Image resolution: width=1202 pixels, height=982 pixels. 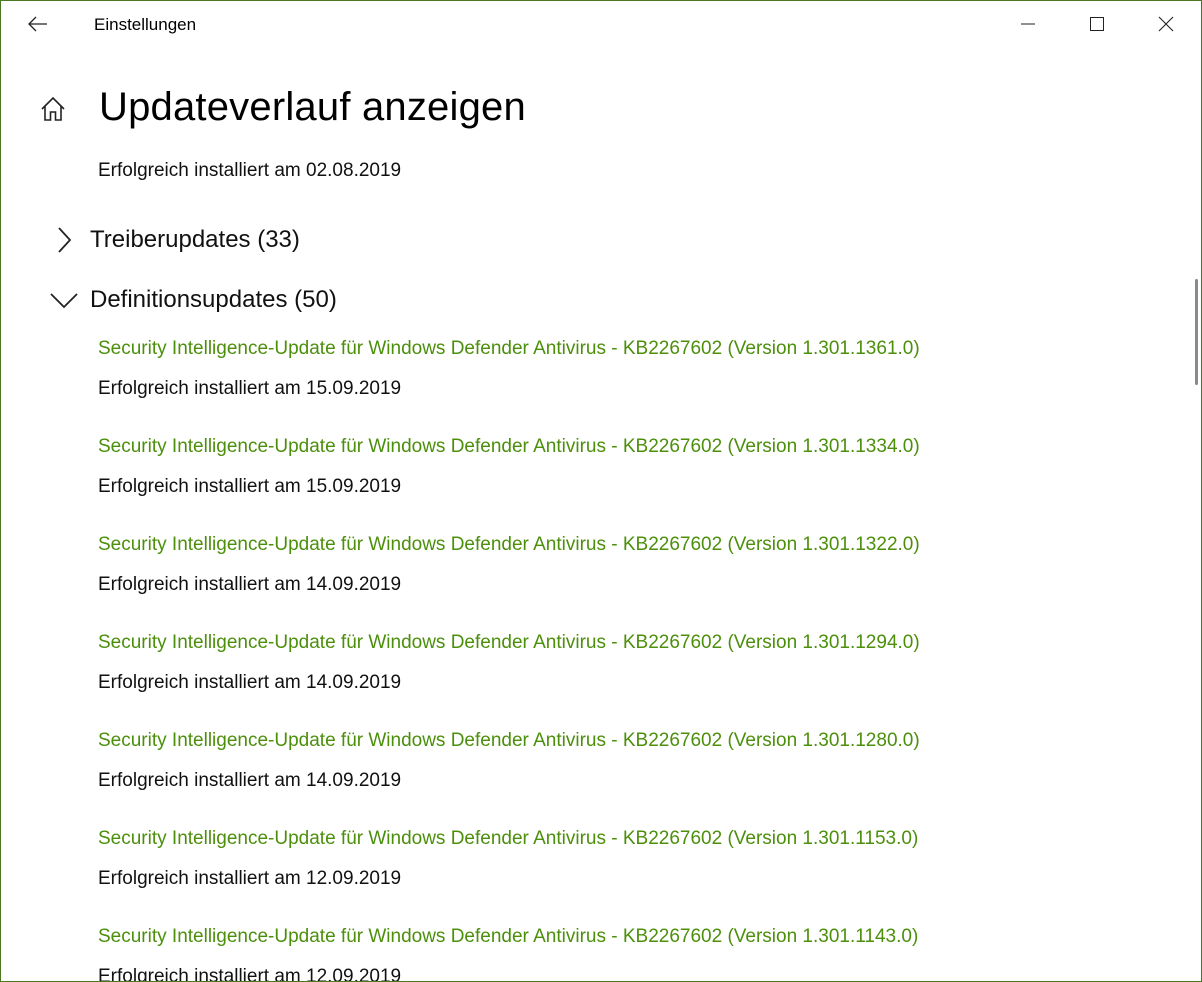 I want to click on close-button, so click(x=1165, y=26).